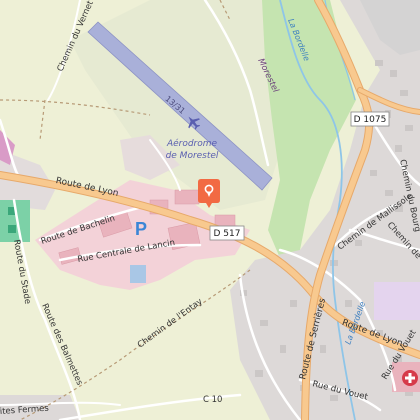  Describe the element at coordinates (138, 274) in the screenshot. I see `retention-pond` at that location.